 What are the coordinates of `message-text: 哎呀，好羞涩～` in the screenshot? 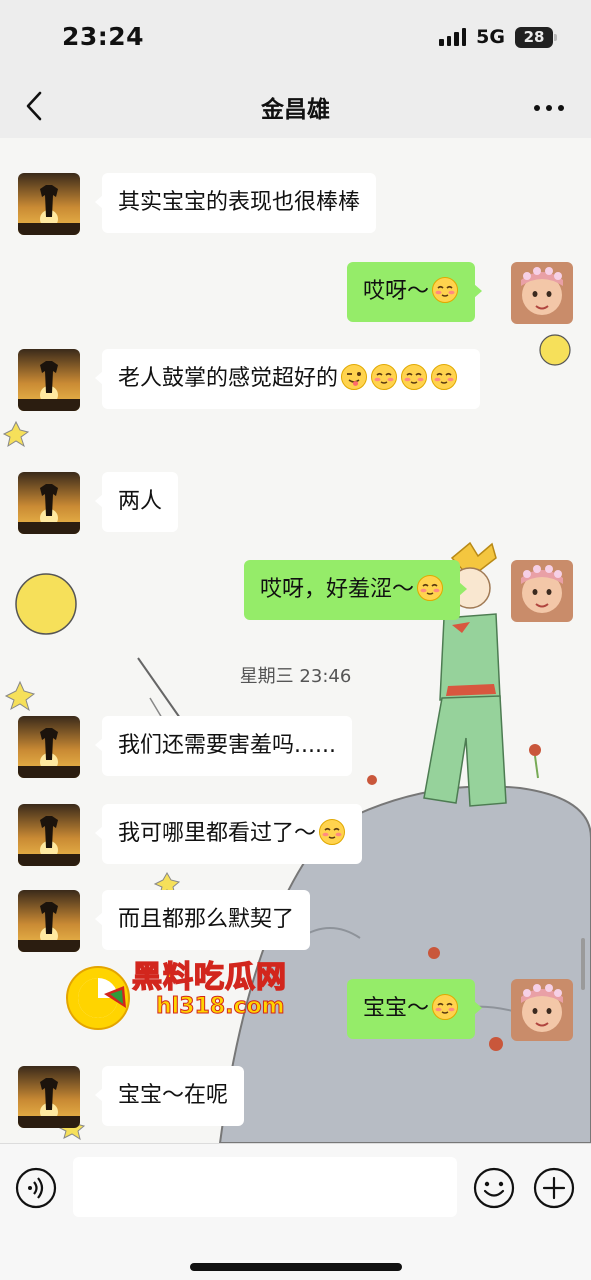 It's located at (337, 589).